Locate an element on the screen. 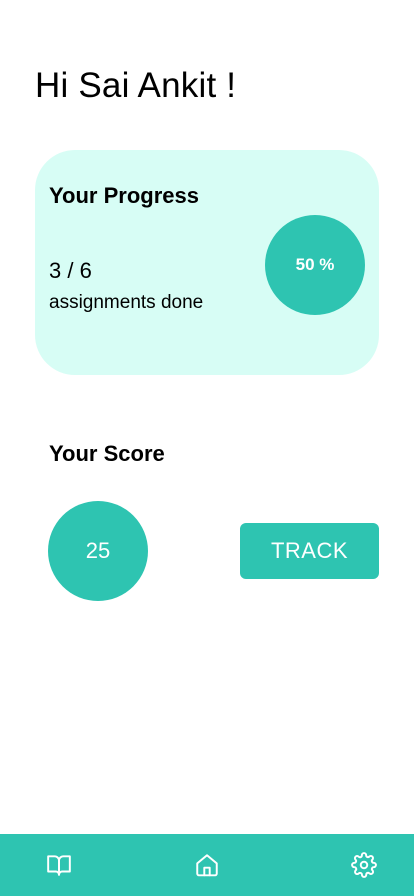 The image size is (414, 896). progress-title: Your Progress is located at coordinates (124, 195).